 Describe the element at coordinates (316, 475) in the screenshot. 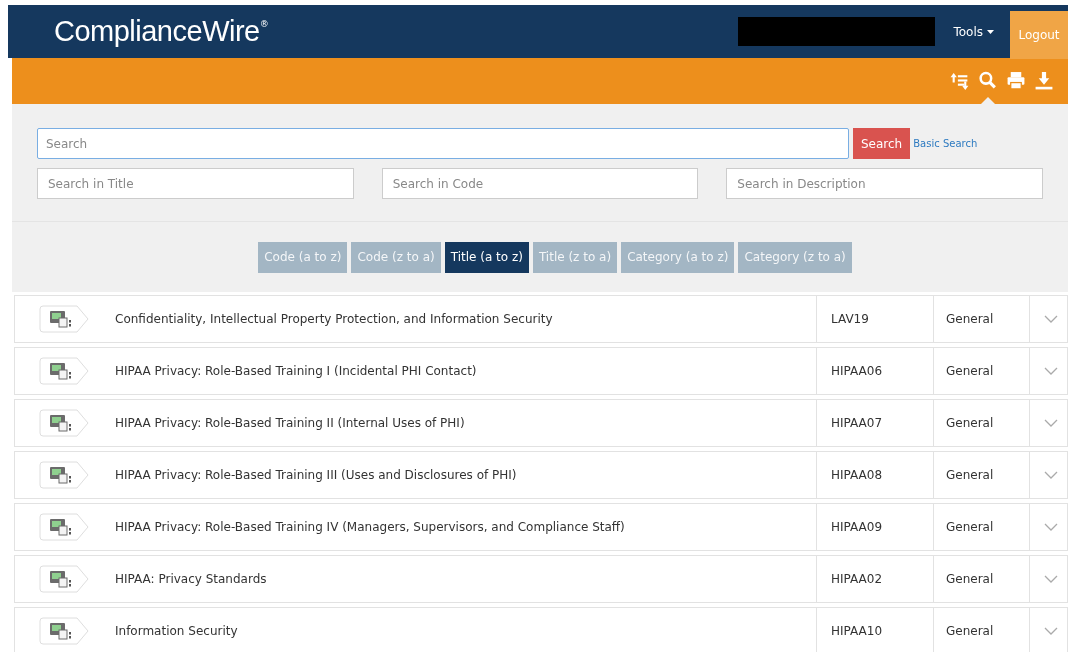

I see `course-title: HIPAA Privacy: Role-Based Training III (Uses and Disclosures of PHI)` at that location.